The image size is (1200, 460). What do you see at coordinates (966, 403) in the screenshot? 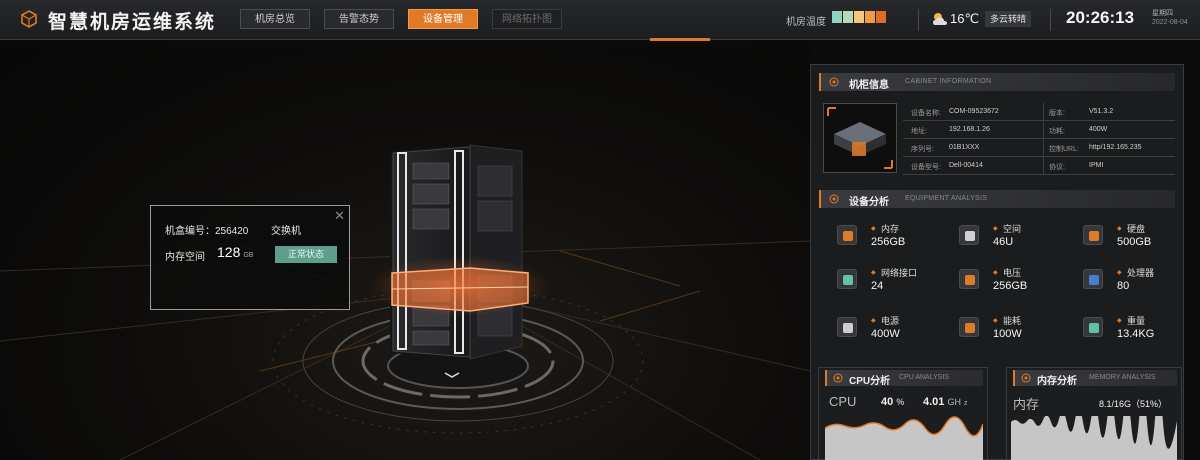
I see `cpu-frequency-suffix: z` at bounding box center [966, 403].